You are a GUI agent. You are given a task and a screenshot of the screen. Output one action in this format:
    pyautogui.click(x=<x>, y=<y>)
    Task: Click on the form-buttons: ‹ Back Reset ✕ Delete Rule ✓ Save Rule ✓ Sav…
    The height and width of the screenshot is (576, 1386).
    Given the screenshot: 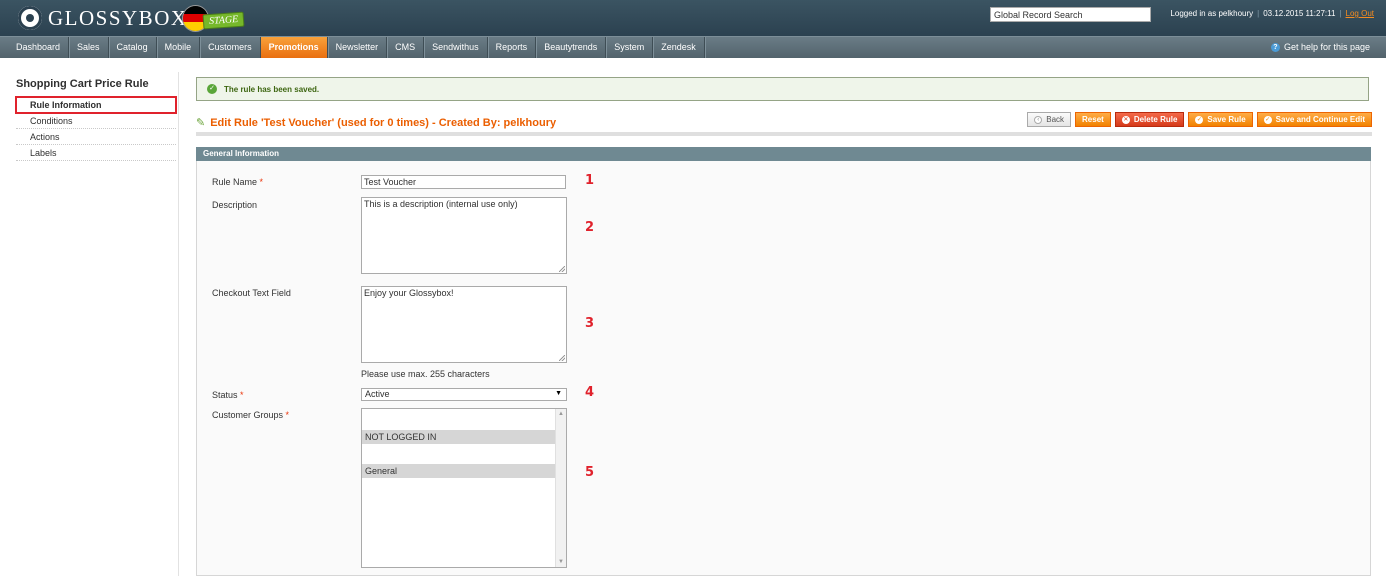 What is the action you would take?
    pyautogui.click(x=1199, y=119)
    